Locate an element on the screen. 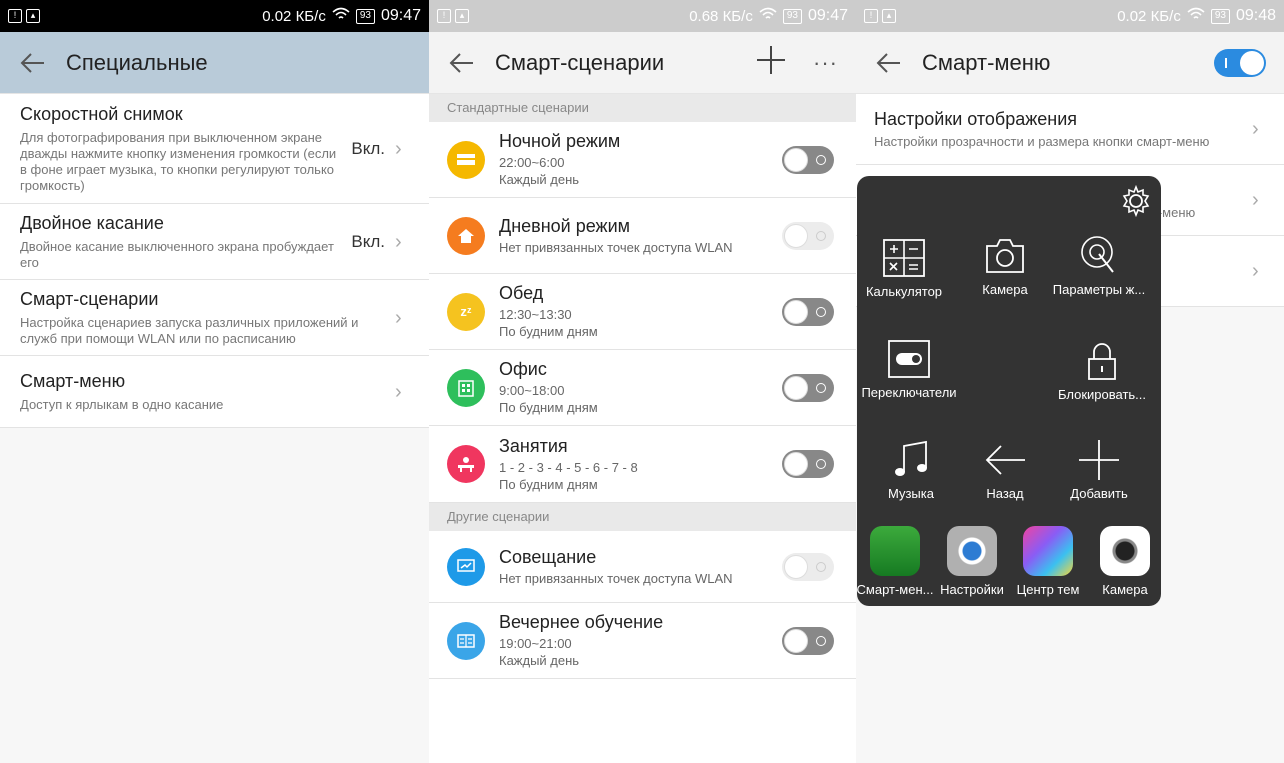 This screenshot has width=1284, height=763. more-icon: ··· is located at coordinates (825, 63).